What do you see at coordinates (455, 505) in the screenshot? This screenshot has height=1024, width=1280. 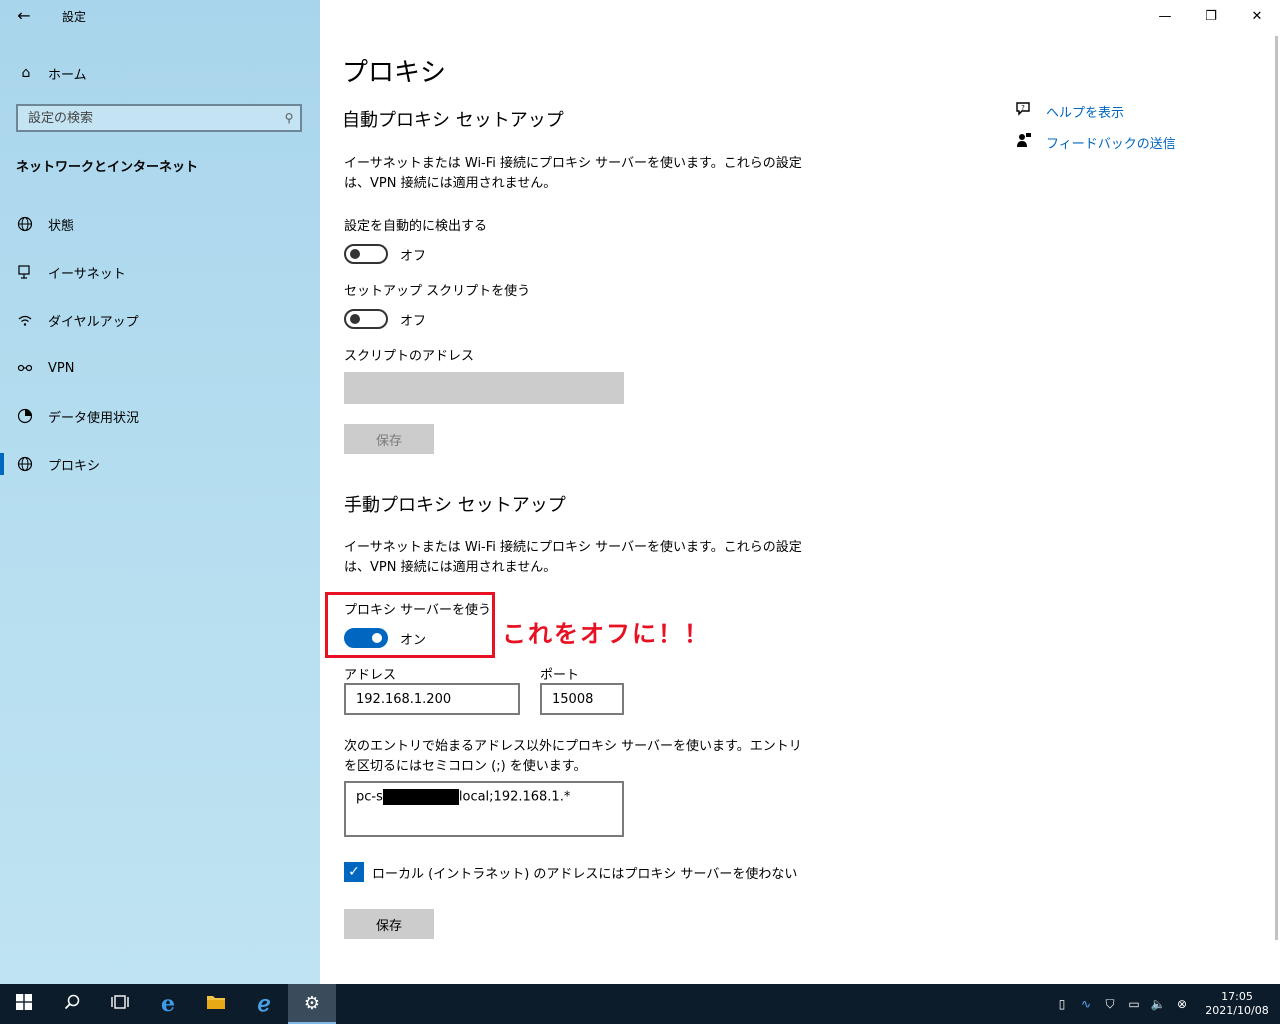 I see `manual-proxy-heading: 手動プロキシ セットアップ` at bounding box center [455, 505].